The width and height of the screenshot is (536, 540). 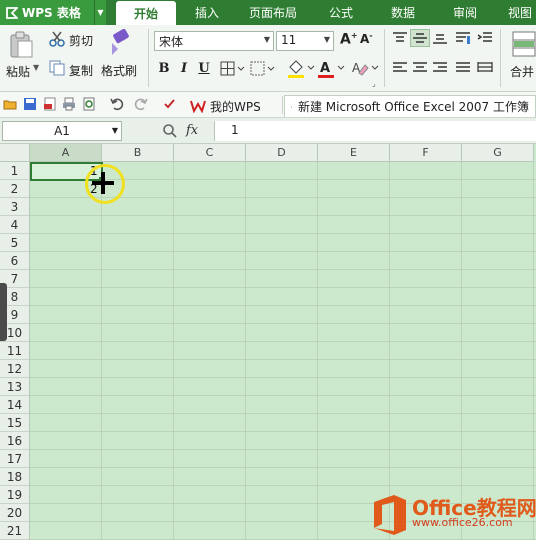 I want to click on row-header: 19, so click(x=15, y=495).